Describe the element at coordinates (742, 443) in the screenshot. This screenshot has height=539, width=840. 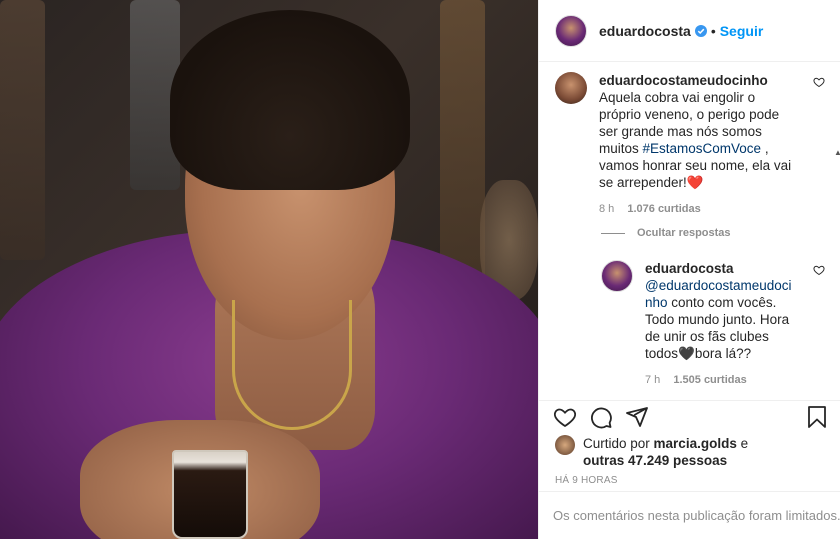
I see `liked-by-middle: e` at that location.